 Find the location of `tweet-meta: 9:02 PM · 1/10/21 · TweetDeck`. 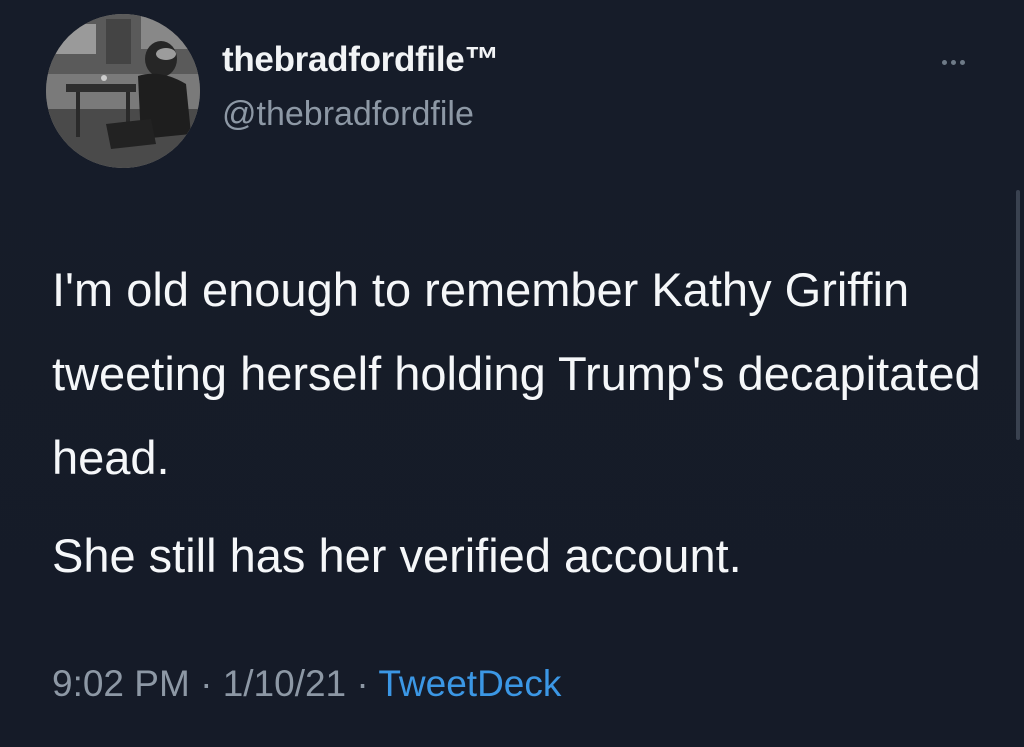

tweet-meta: 9:02 PM · 1/10/21 · TweetDeck is located at coordinates (306, 684).